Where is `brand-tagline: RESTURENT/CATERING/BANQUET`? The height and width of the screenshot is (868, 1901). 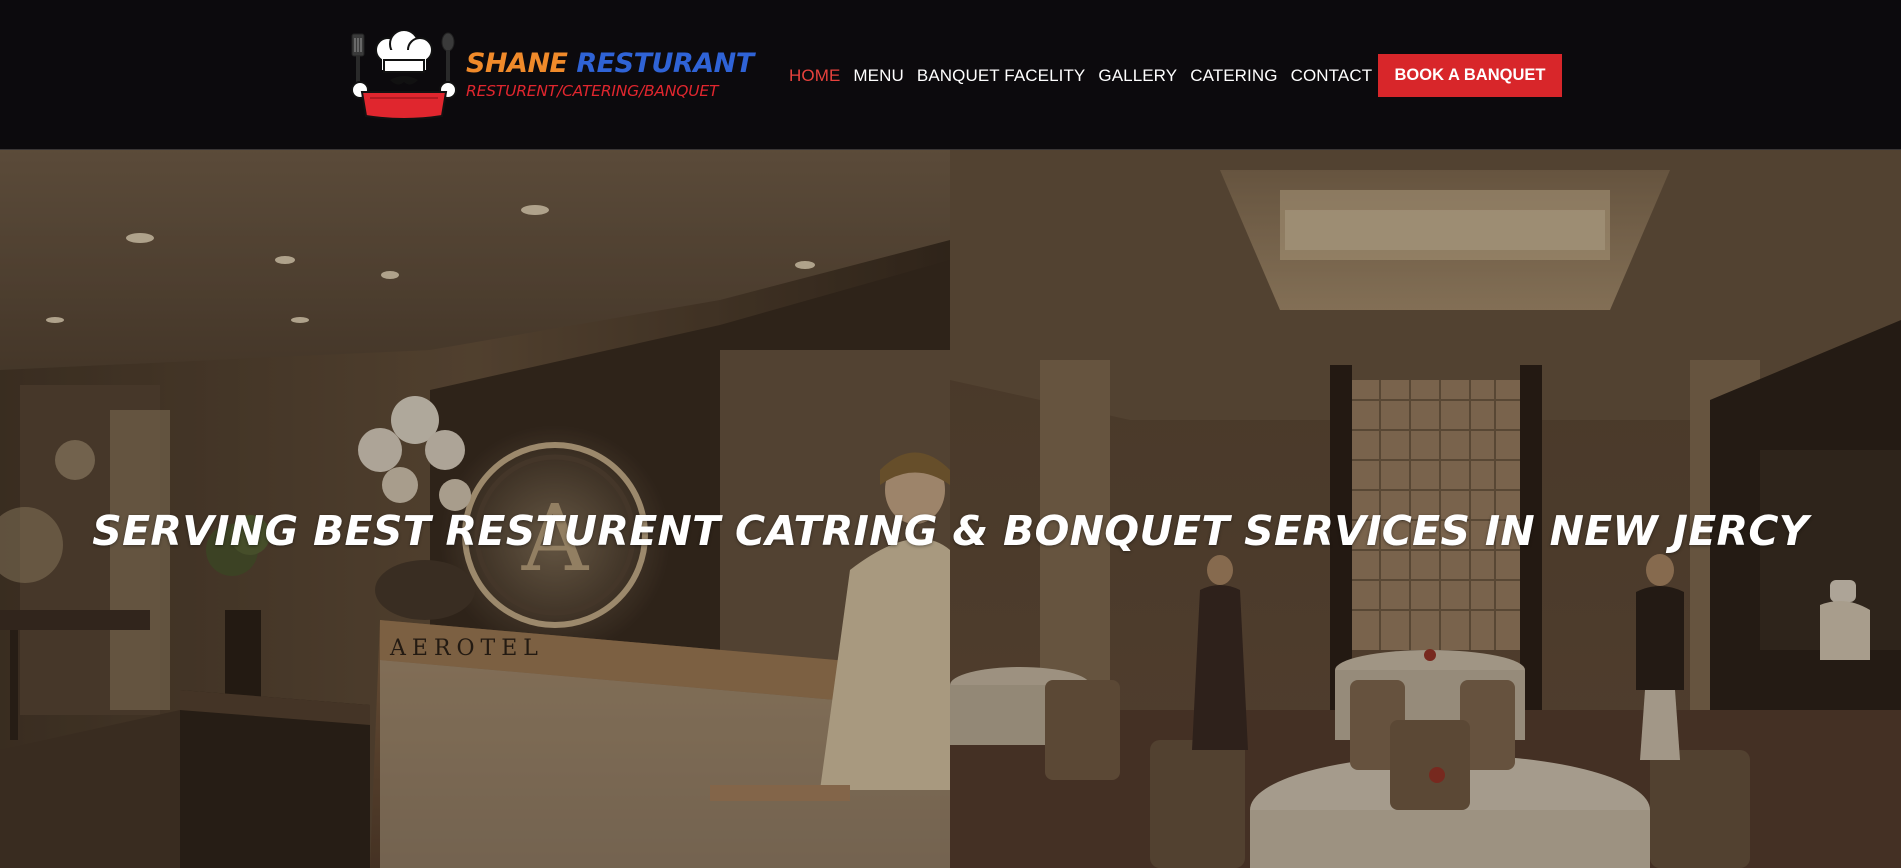
brand-tagline: RESTURENT/CATERING/BANQUET is located at coordinates (592, 91).